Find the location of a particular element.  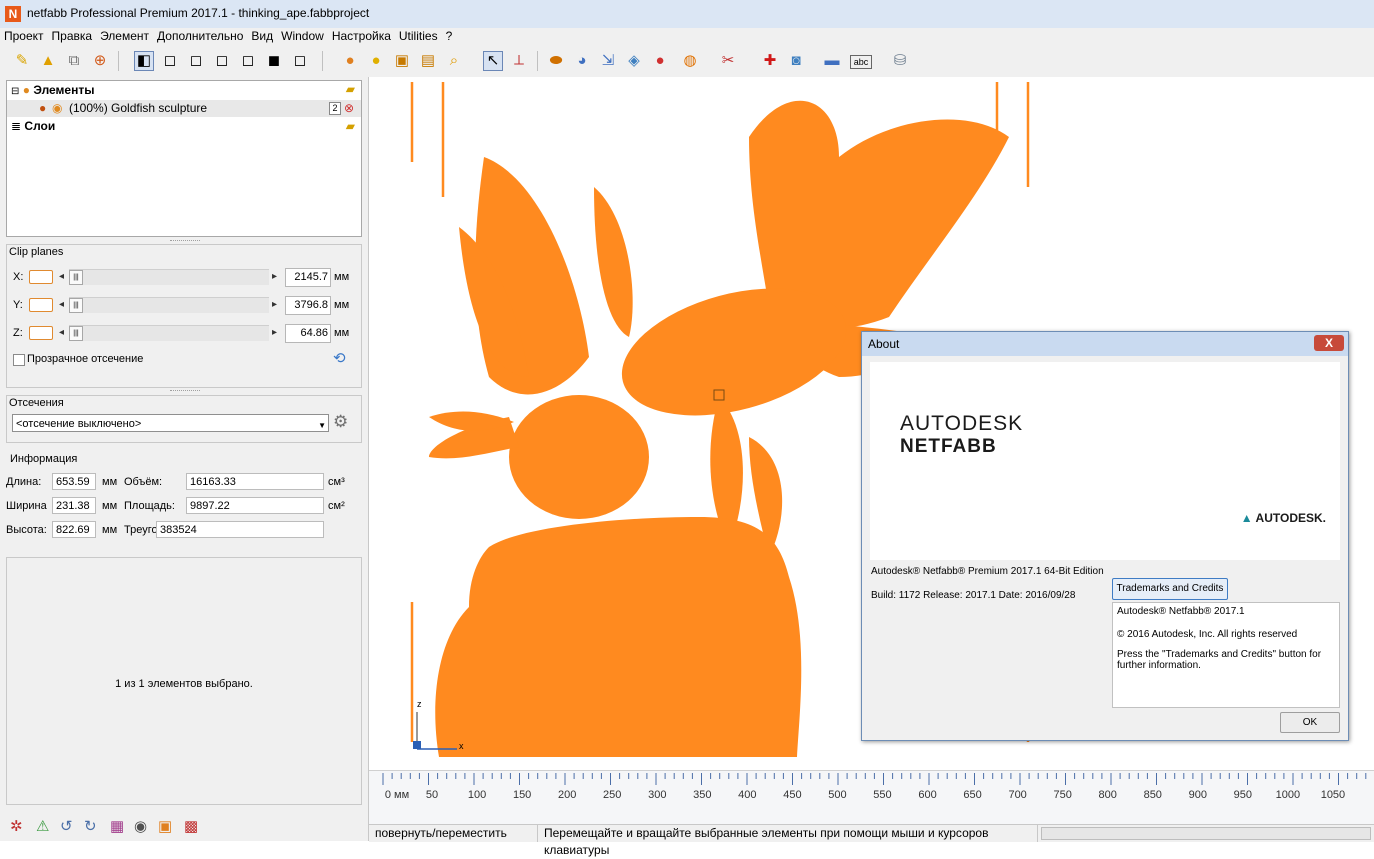

boolean-icon: ● is located at coordinates (660, 61).